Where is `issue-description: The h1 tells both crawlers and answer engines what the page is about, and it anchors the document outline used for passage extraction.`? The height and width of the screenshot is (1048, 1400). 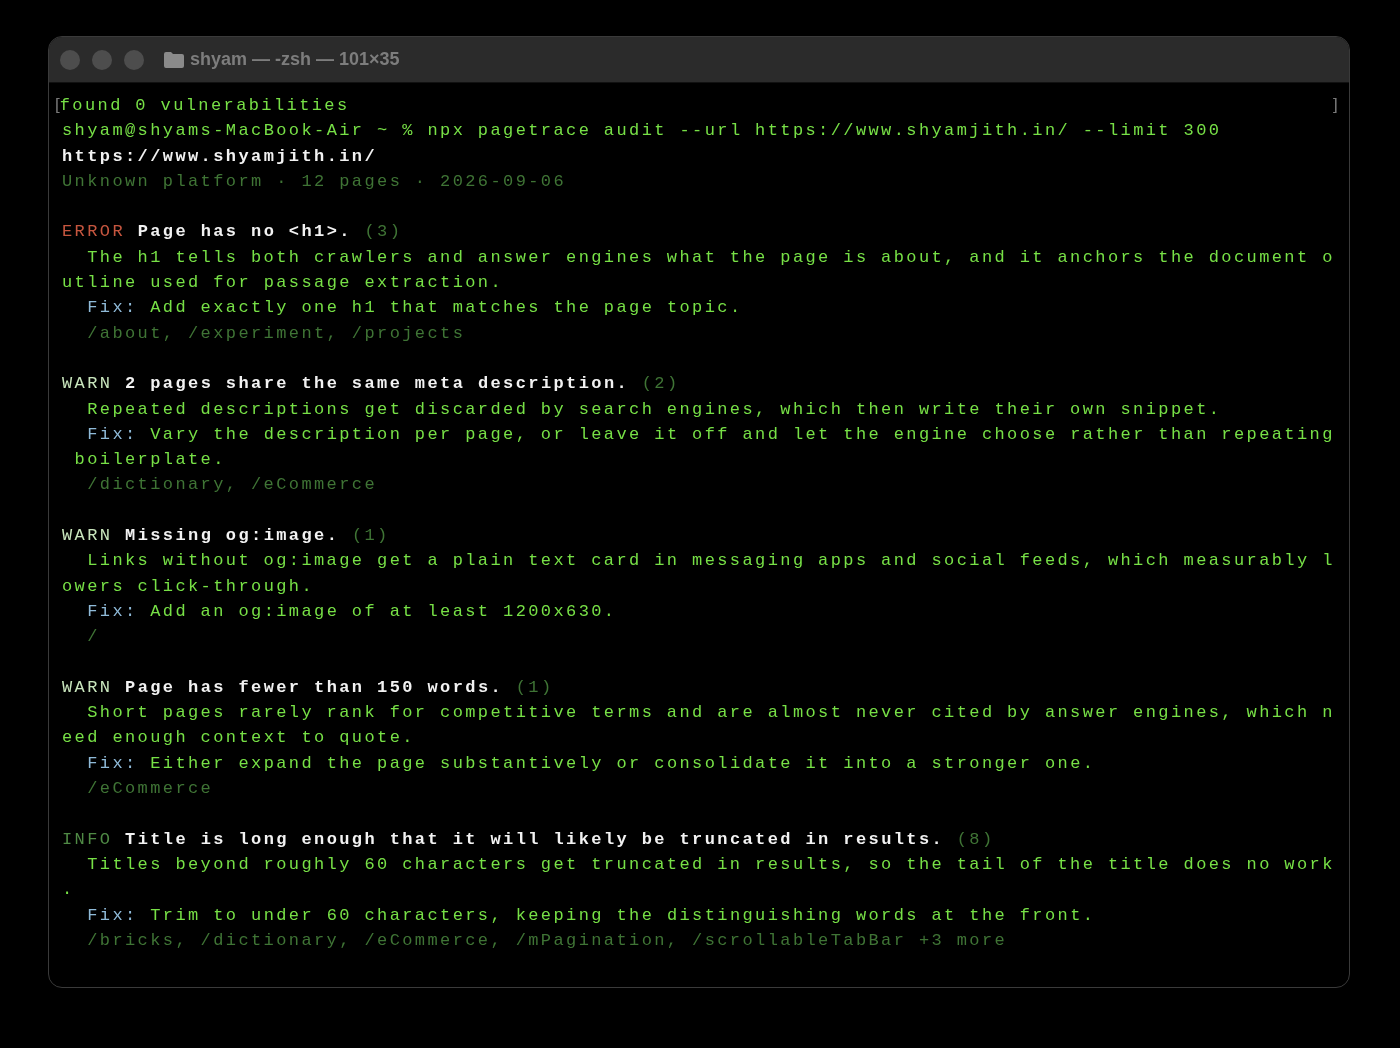
issue-description: The h1 tells both crawlers and answer engines what the page is about, and it anchors the document outline used for passage extraction. is located at coordinates (698, 270).